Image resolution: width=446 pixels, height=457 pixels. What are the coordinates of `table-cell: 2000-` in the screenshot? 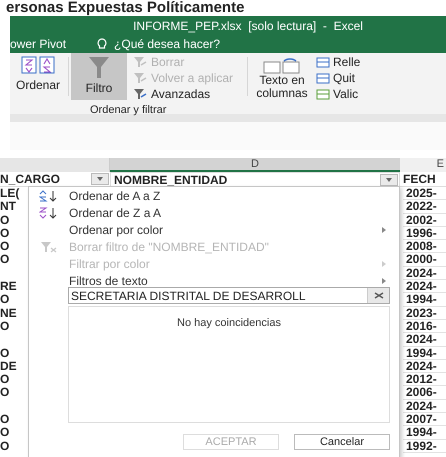 It's located at (421, 259).